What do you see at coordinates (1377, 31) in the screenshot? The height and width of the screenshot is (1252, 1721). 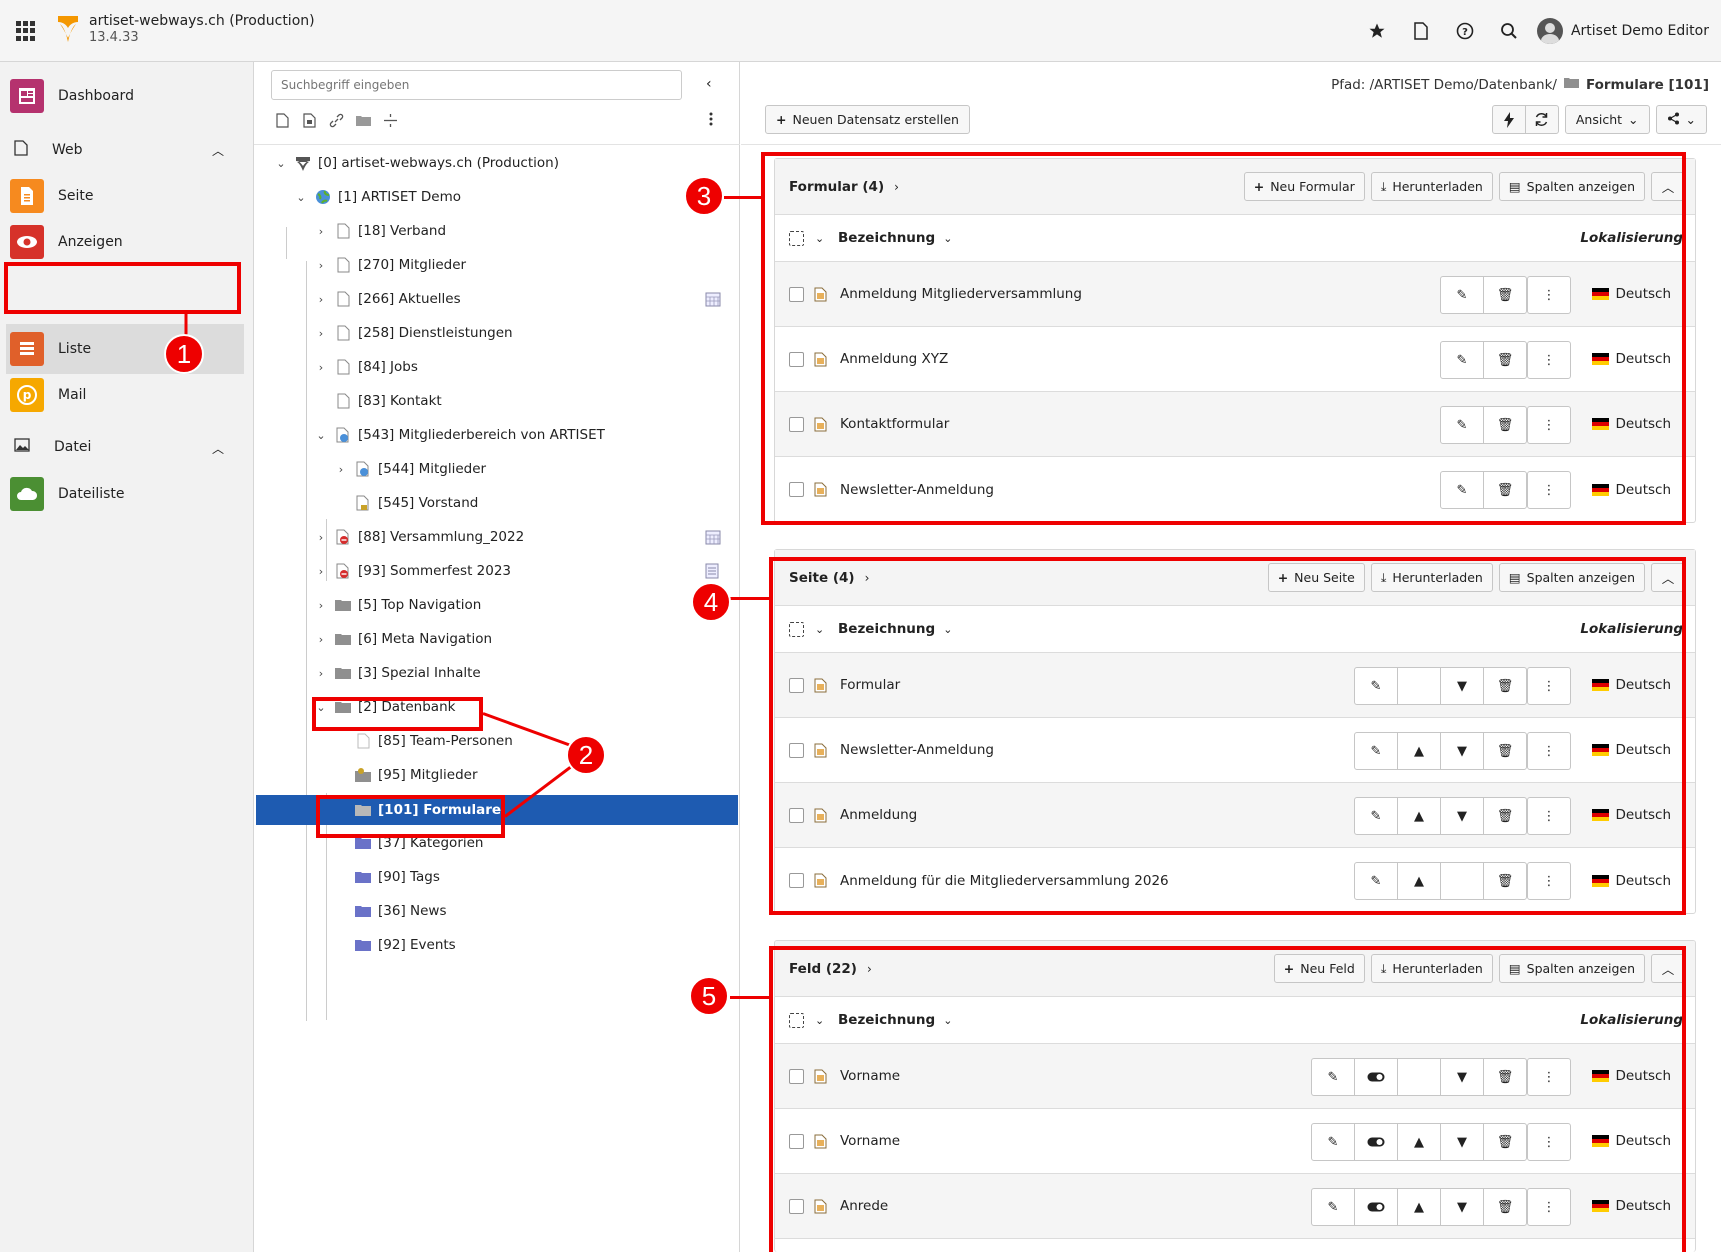 I see `bookmark-star-icon` at bounding box center [1377, 31].